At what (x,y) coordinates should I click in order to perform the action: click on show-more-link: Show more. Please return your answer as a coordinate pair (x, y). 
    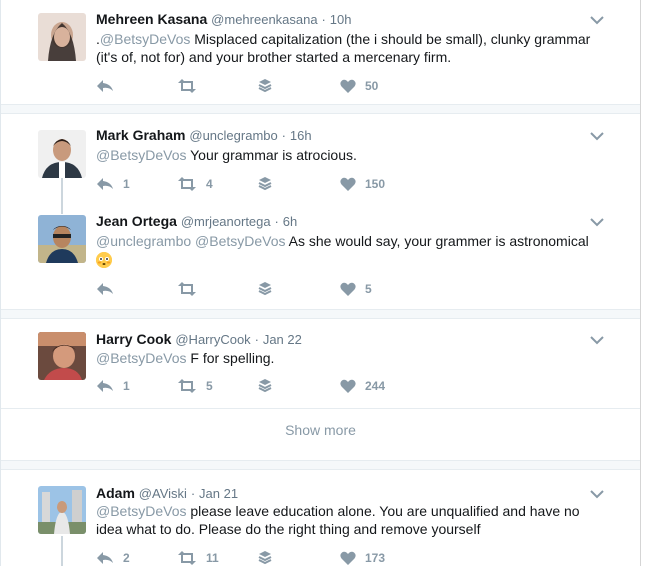
    Looking at the image, I should click on (320, 429).